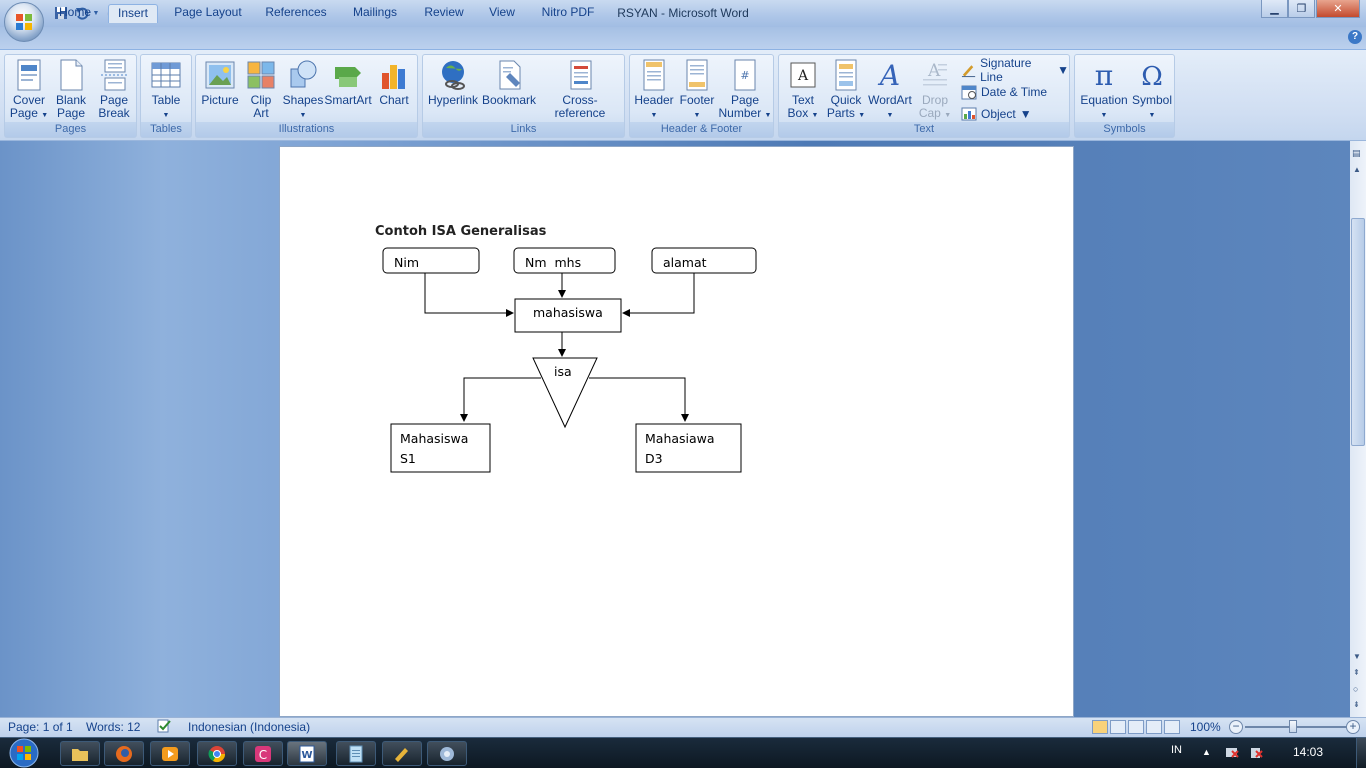 Image resolution: width=1366 pixels, height=768 pixels. Describe the element at coordinates (1172, 727) in the screenshot. I see `draft-view-icon` at that location.